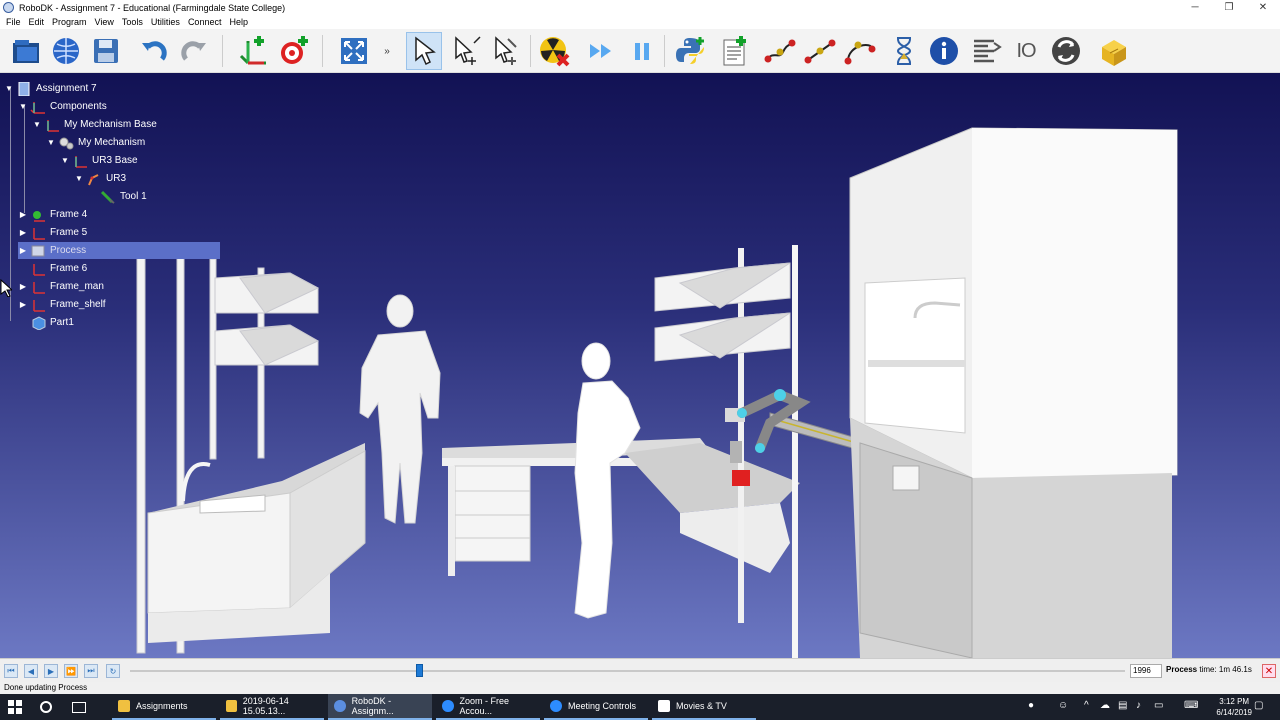  I want to click on taskbar-clock: 3:12 PM 6/14/2019, so click(1234, 707).